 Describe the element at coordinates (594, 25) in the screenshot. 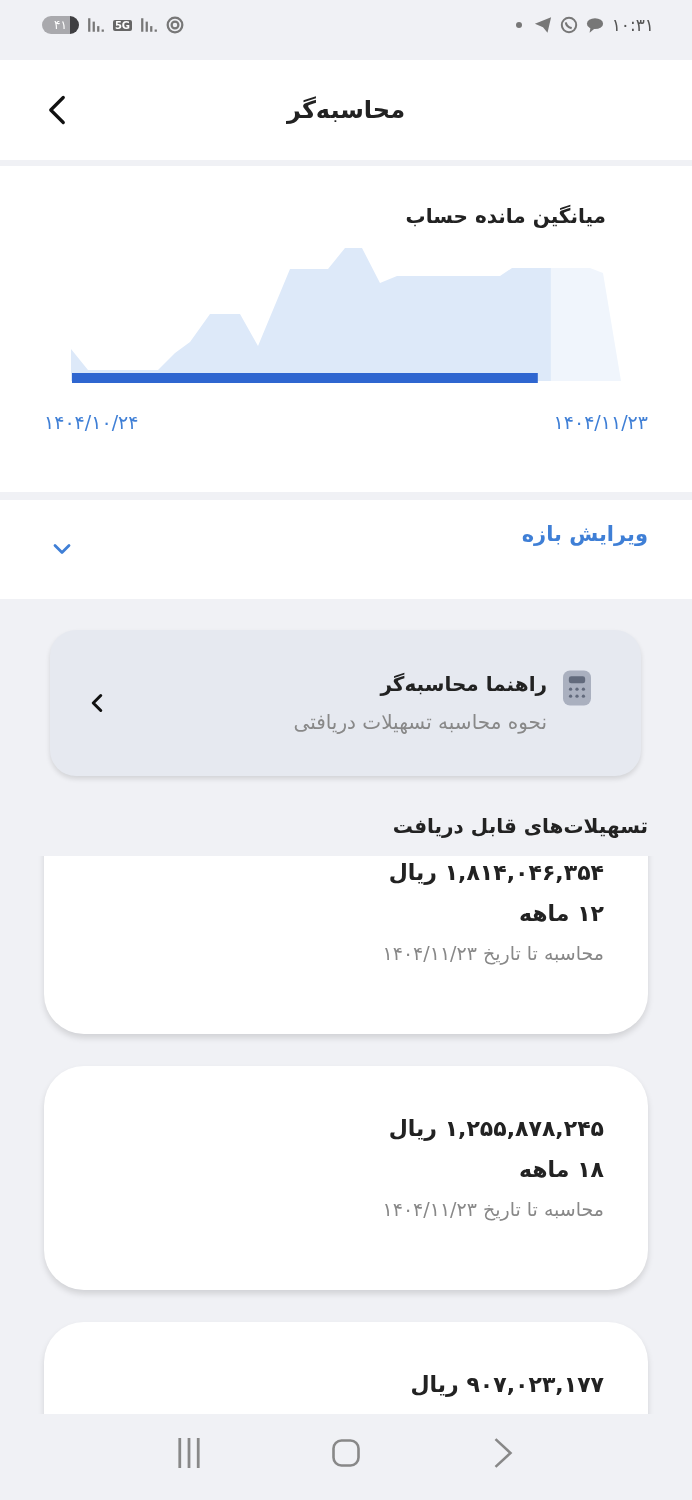

I see `chat-bubble-icon` at that location.